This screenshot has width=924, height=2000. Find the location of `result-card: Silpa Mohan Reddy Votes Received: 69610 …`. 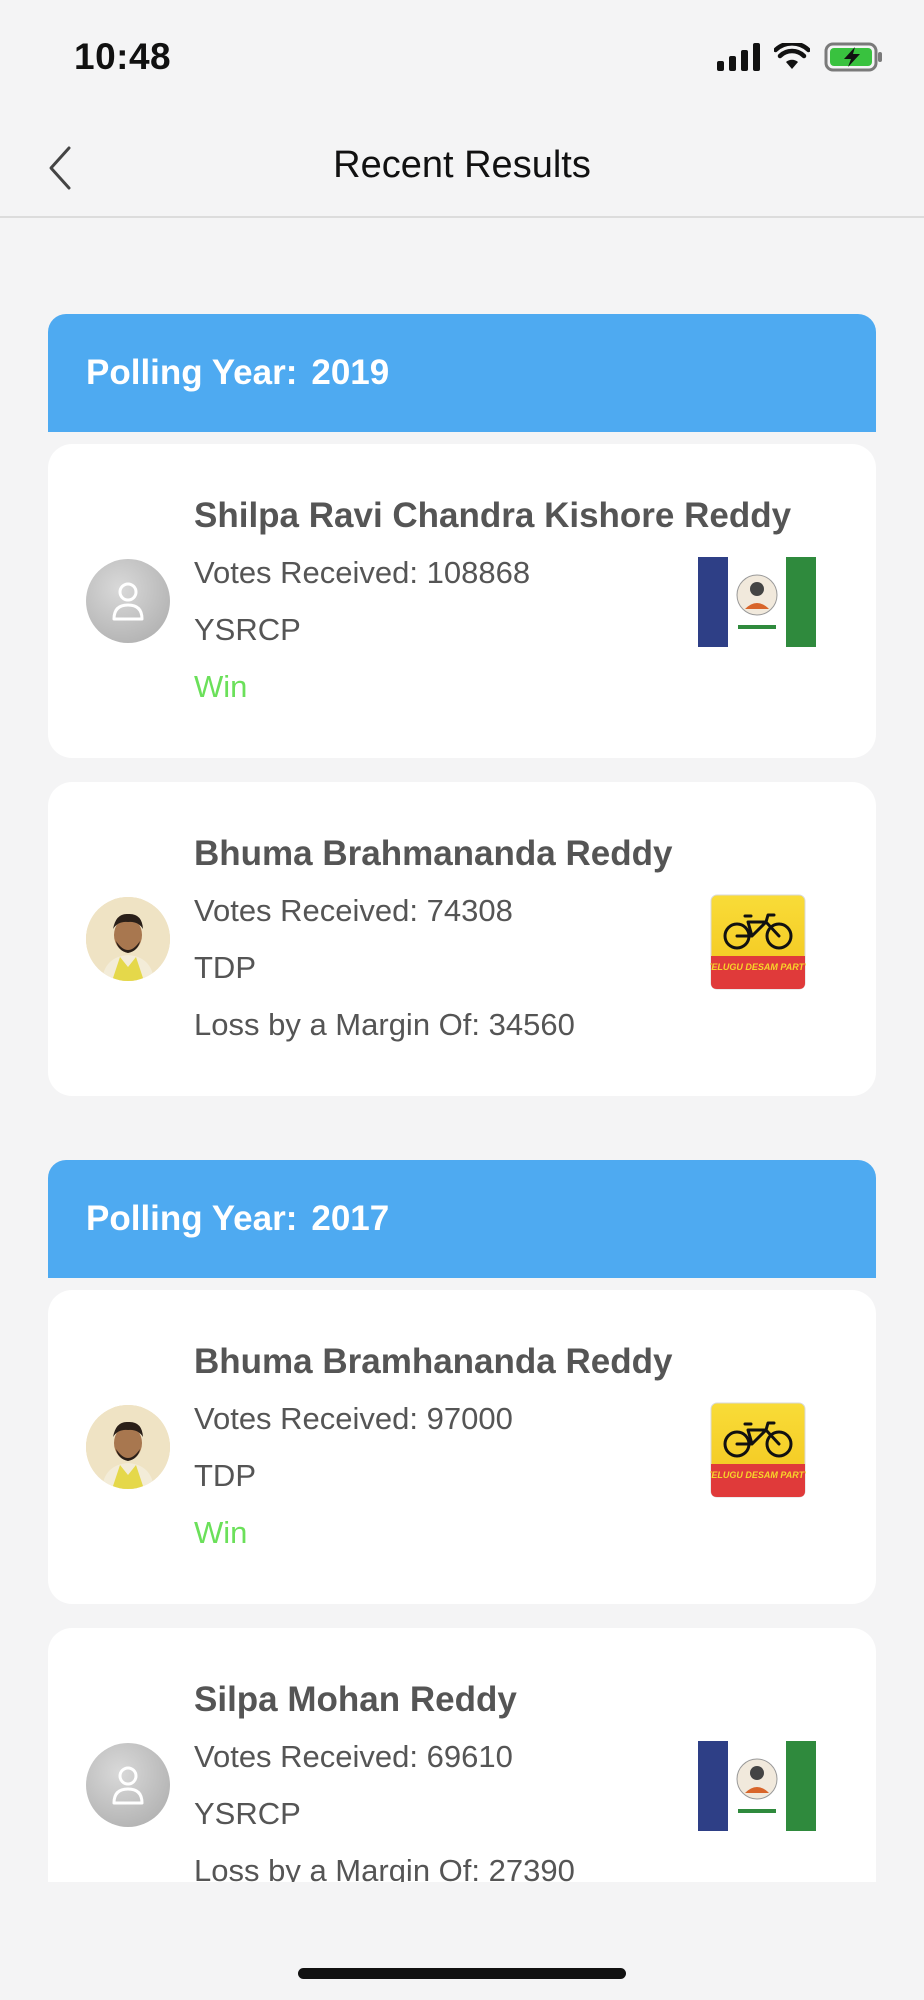

result-card: Silpa Mohan Reddy Votes Received: 69610 … is located at coordinates (462, 1755).